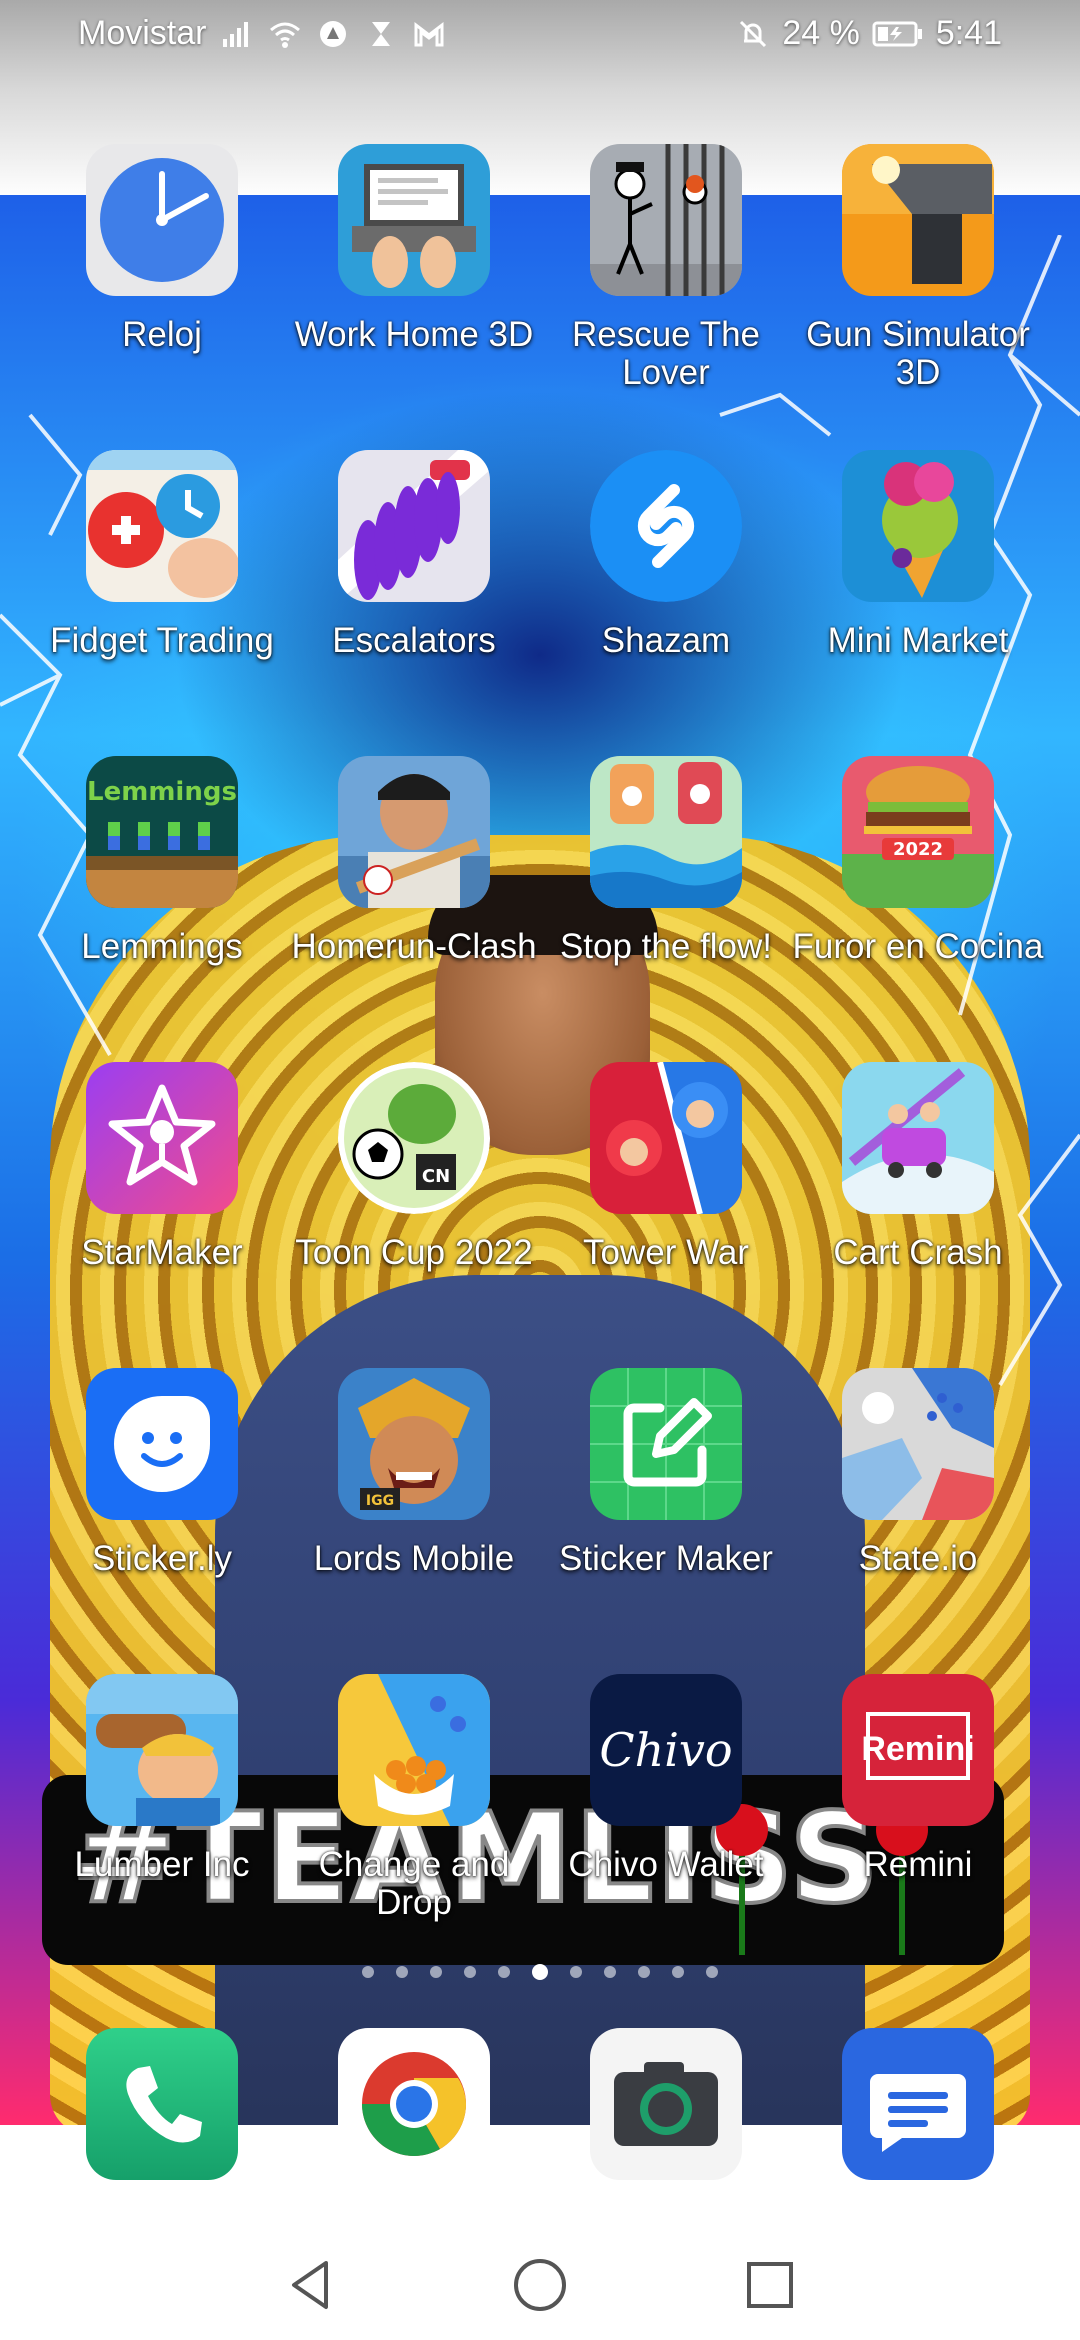 The height and width of the screenshot is (2340, 1080). Describe the element at coordinates (162, 526) in the screenshot. I see `fidget-icon` at that location.